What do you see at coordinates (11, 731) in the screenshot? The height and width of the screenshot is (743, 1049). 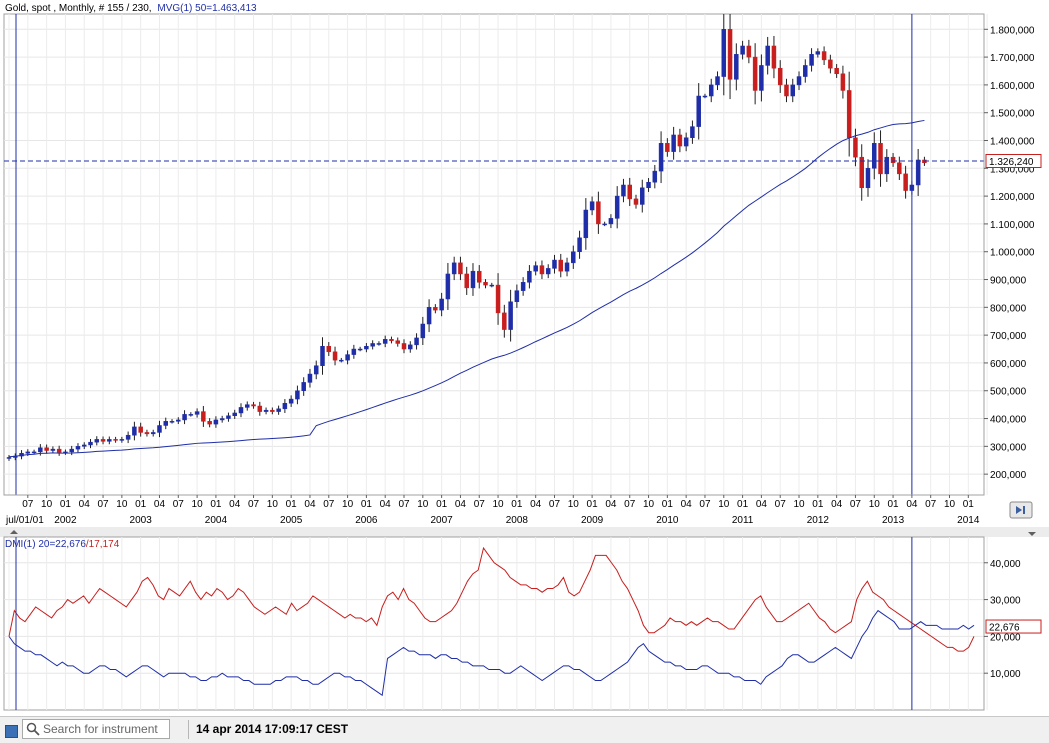 I see `status-indicator-icon` at bounding box center [11, 731].